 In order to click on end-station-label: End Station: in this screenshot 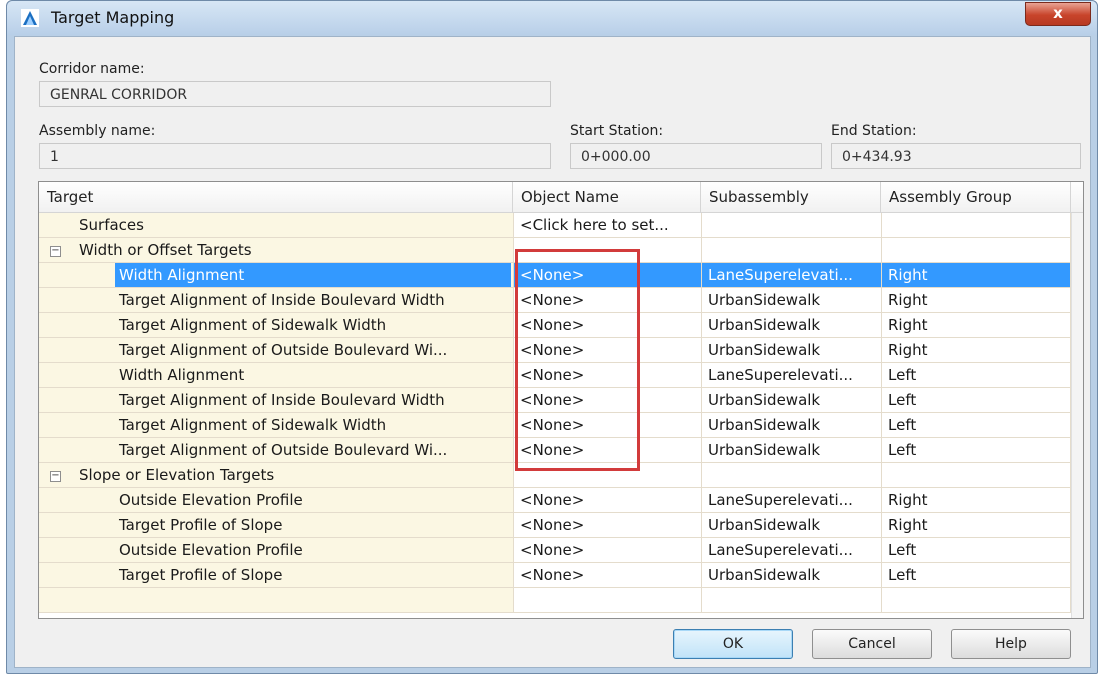, I will do `click(874, 131)`.